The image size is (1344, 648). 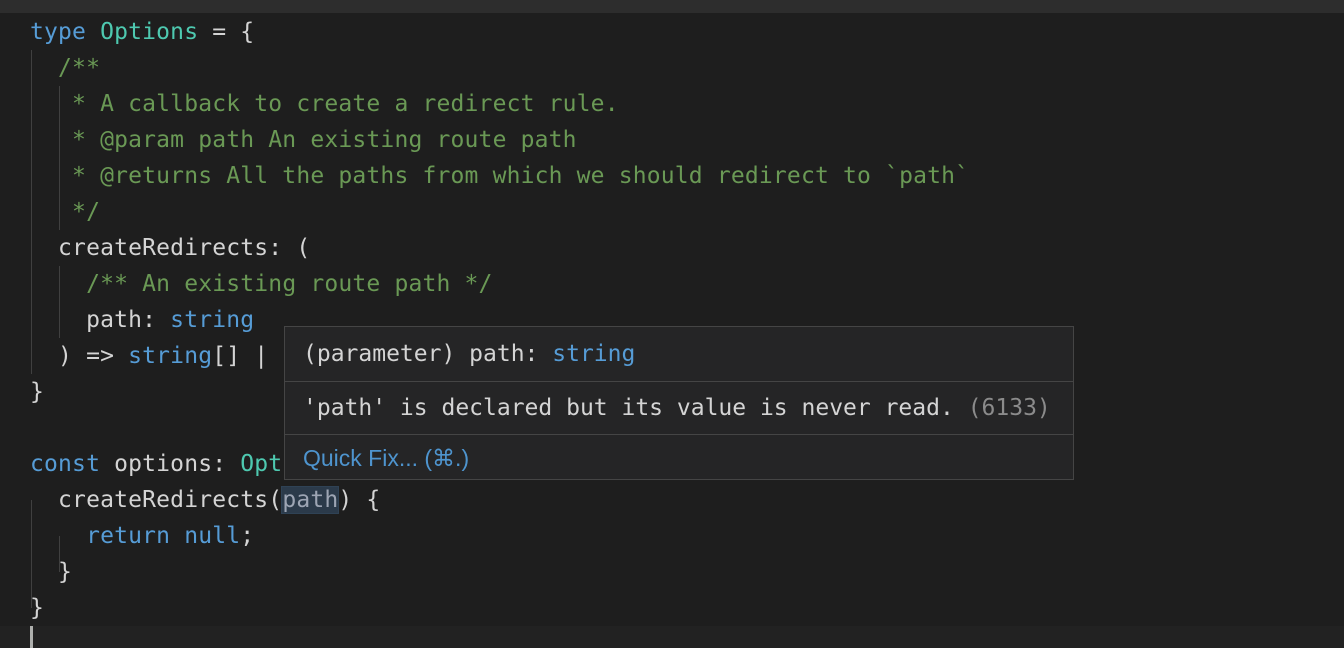 I want to click on diagnostic-code: (6133), so click(x=1009, y=408).